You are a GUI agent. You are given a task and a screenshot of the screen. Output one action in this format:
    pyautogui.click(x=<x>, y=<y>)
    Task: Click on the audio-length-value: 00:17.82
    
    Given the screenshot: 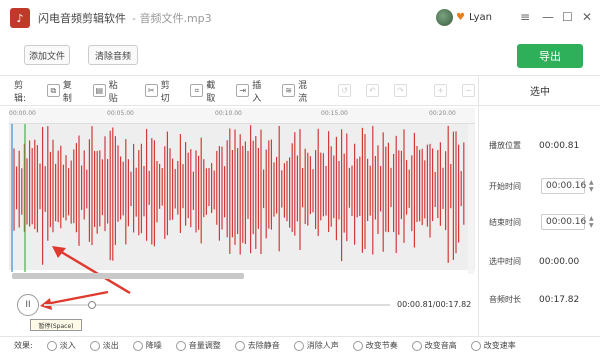 What is the action you would take?
    pyautogui.click(x=559, y=299)
    